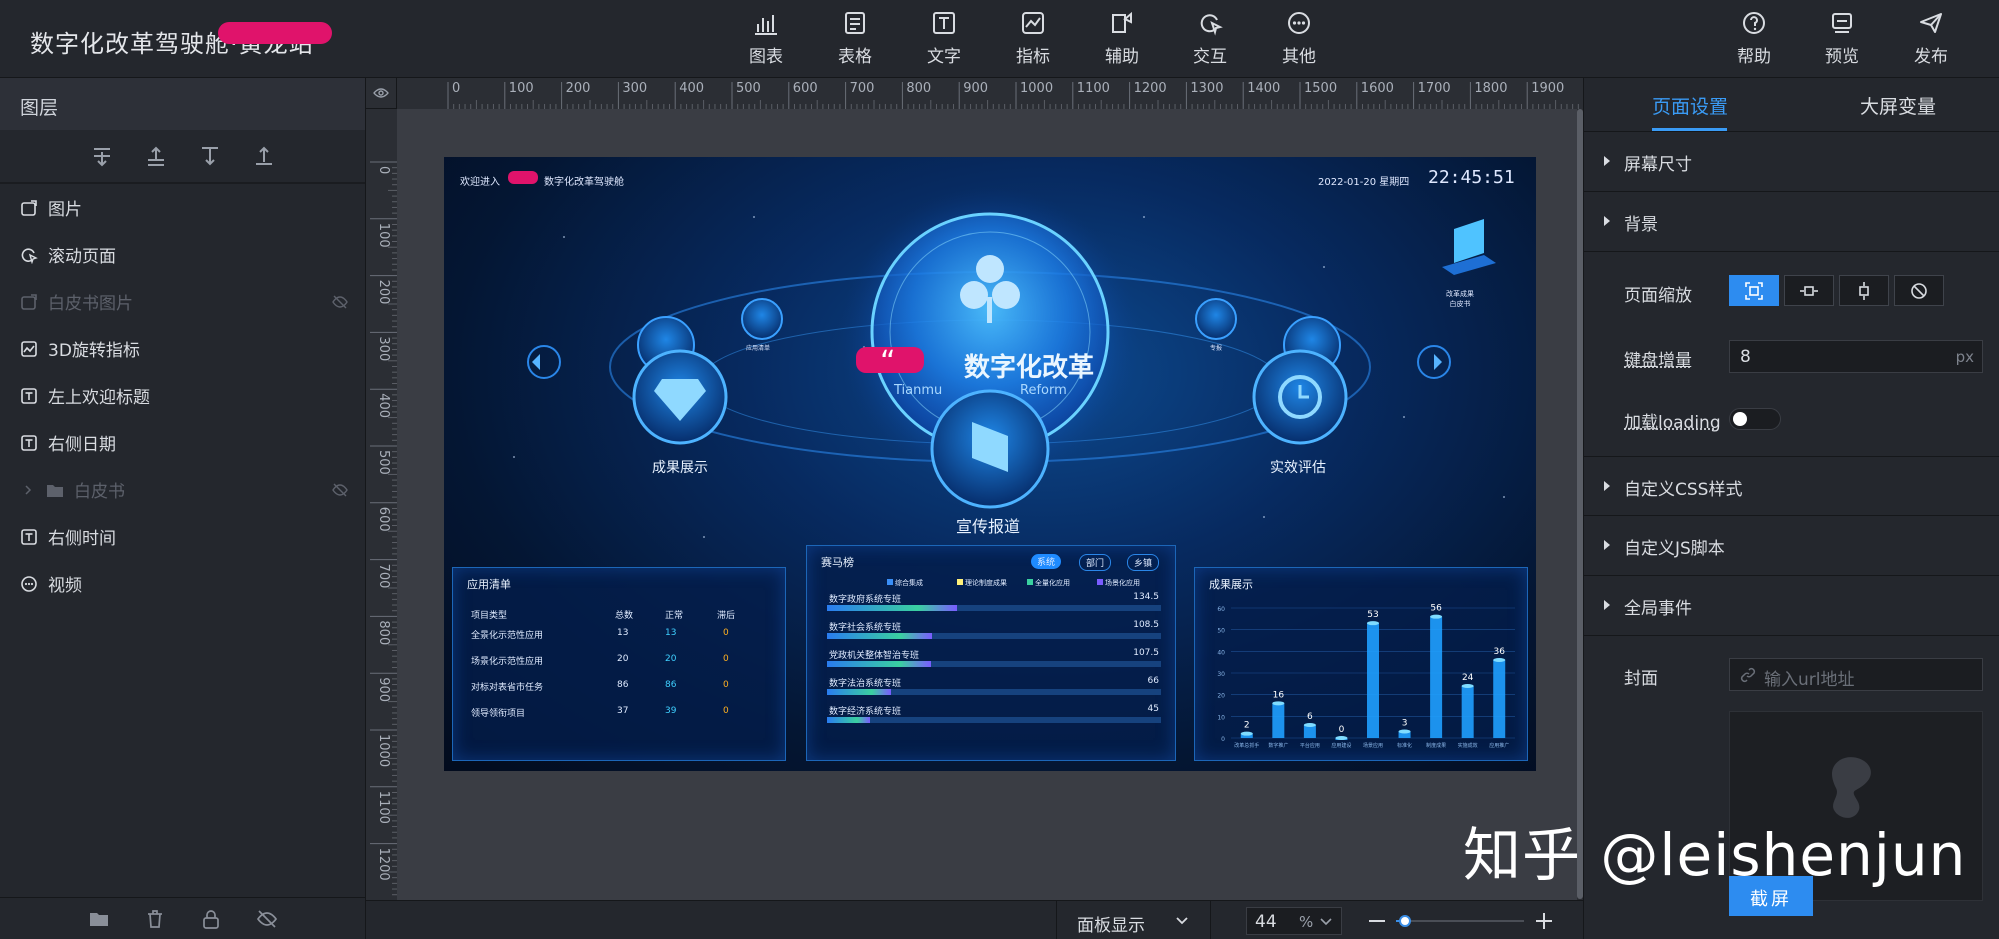 This screenshot has height=939, width=1999. I want to click on toolbar-table-button: 表格, so click(855, 38).